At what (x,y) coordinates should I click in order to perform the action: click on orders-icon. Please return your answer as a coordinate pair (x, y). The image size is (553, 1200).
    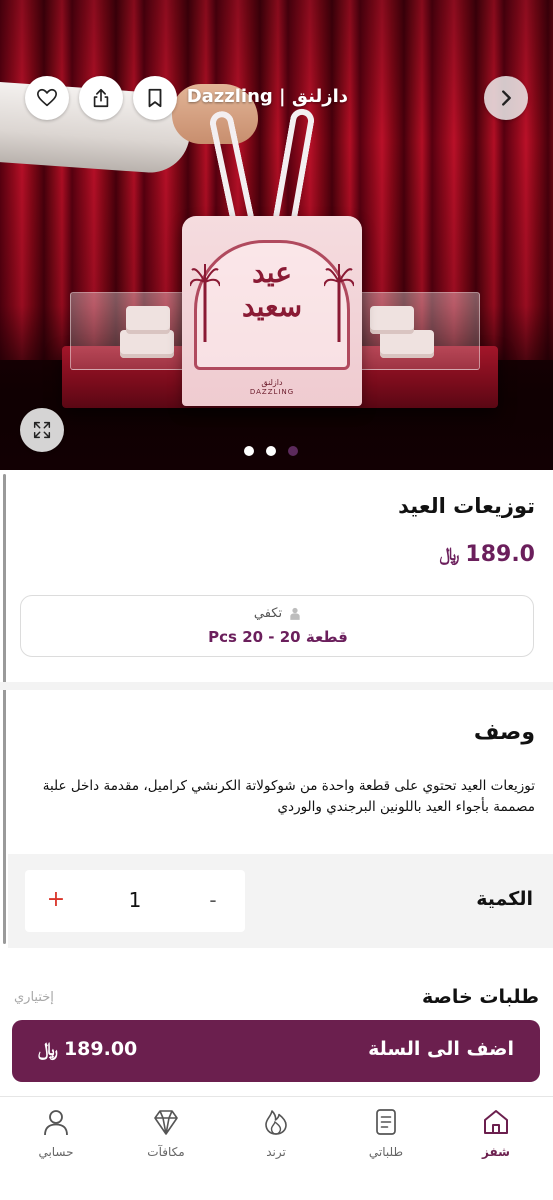
    Looking at the image, I should click on (386, 1122).